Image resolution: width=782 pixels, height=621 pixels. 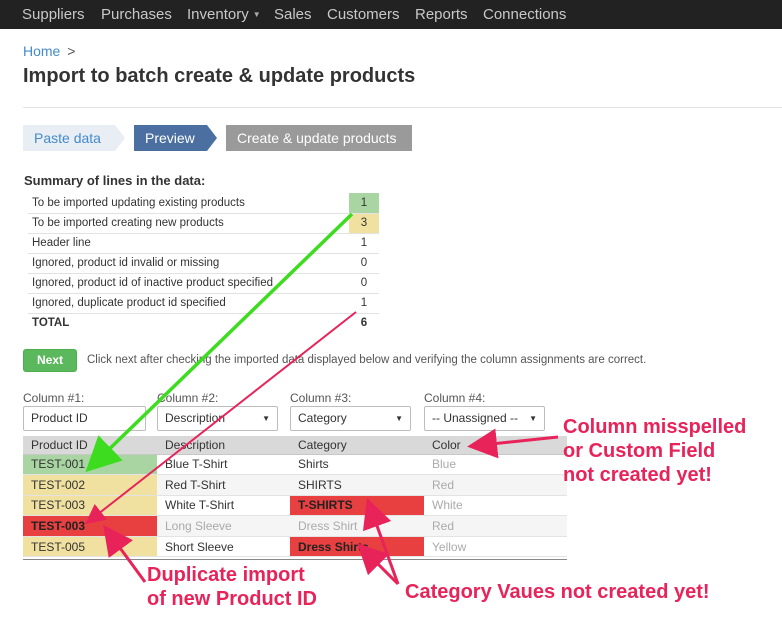 I want to click on column-3-select: Category ▼, so click(x=350, y=418).